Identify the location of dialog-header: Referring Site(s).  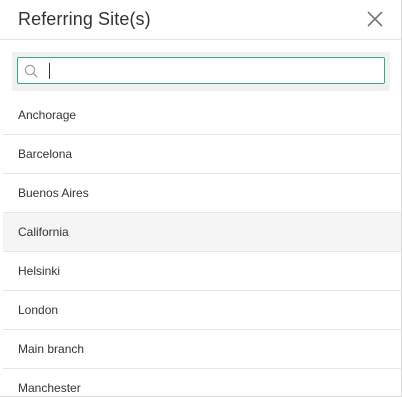
(200, 20).